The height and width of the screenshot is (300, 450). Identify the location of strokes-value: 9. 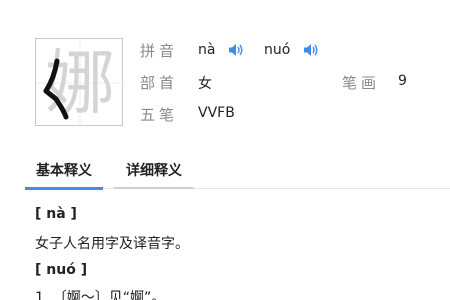
(402, 81).